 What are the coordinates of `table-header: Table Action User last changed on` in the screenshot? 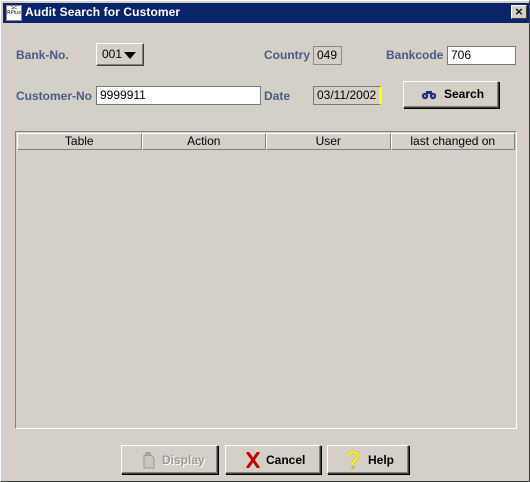 It's located at (266, 141).